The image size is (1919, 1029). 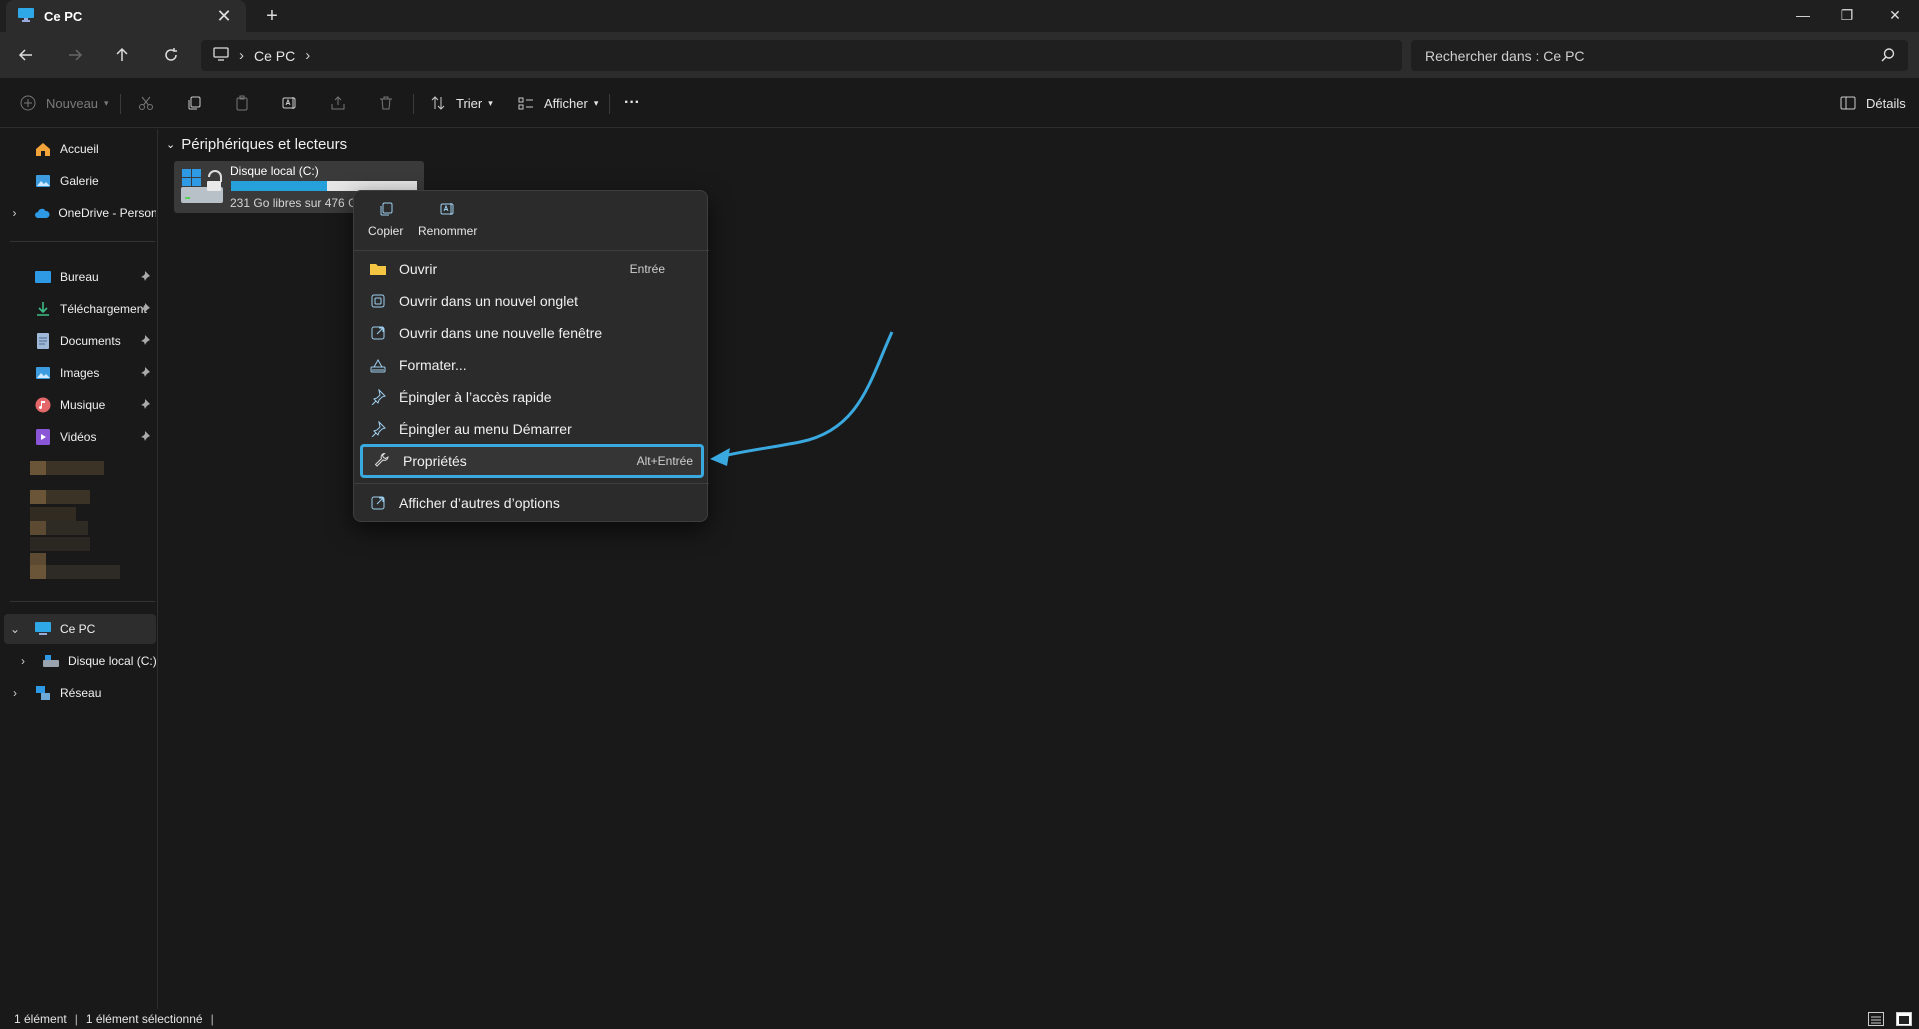 What do you see at coordinates (297, 203) in the screenshot?
I see `drive-free-space: 231 Go libres sur 476 Go` at bounding box center [297, 203].